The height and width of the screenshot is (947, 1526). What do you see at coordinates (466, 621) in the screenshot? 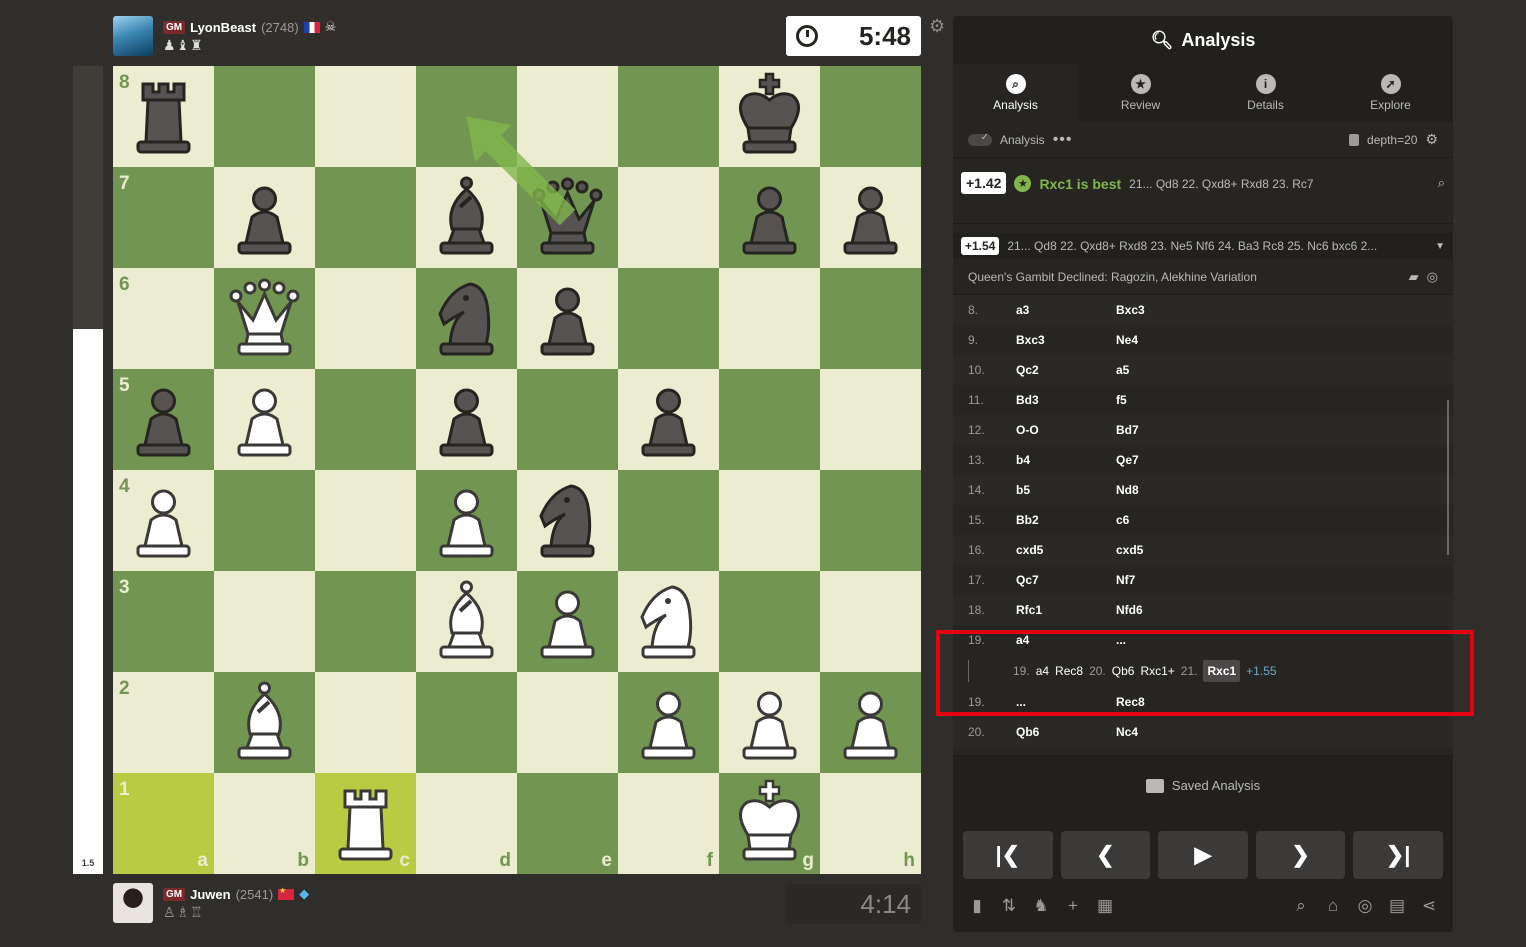
I see `white-bishop-icon` at bounding box center [466, 621].